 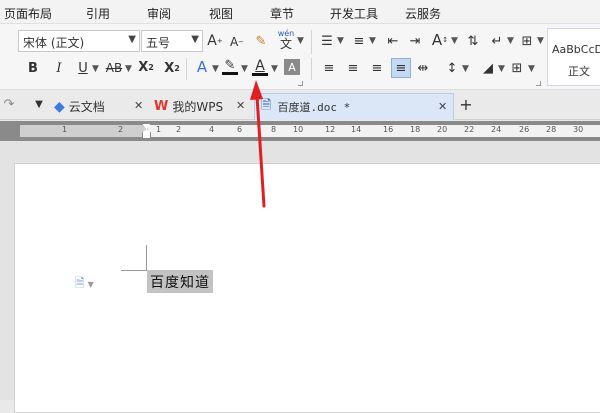 I want to click on annotation-arrow, so click(x=258, y=144).